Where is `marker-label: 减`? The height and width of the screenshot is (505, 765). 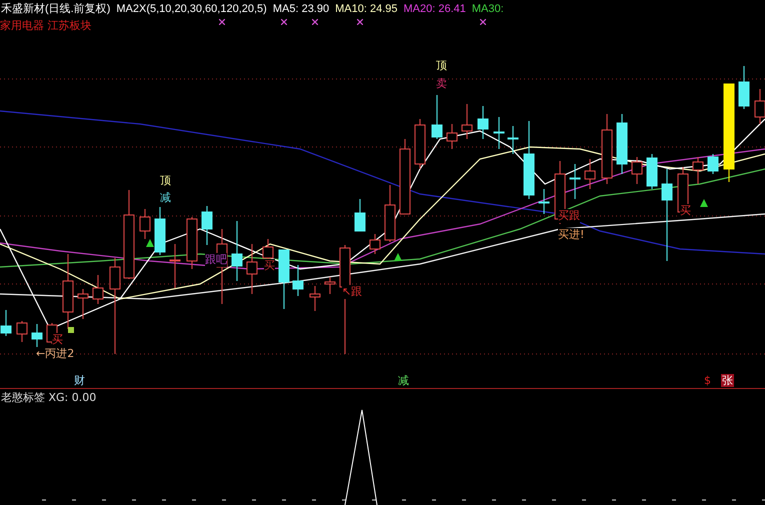
marker-label: 减 is located at coordinates (403, 380).